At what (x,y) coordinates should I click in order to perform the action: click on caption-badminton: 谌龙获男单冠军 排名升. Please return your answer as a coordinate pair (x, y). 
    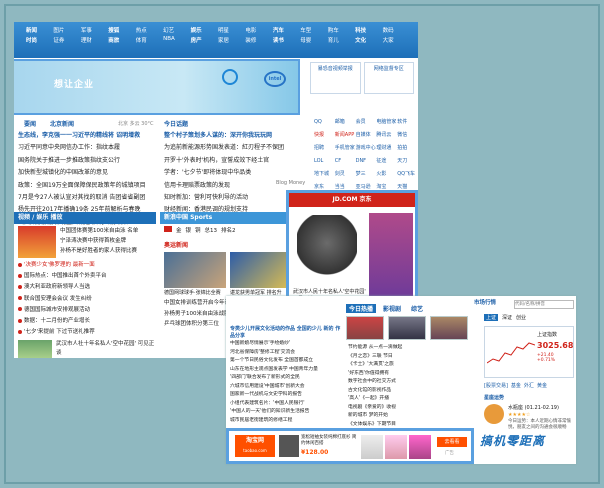
    Looking at the image, I should click on (256, 292).